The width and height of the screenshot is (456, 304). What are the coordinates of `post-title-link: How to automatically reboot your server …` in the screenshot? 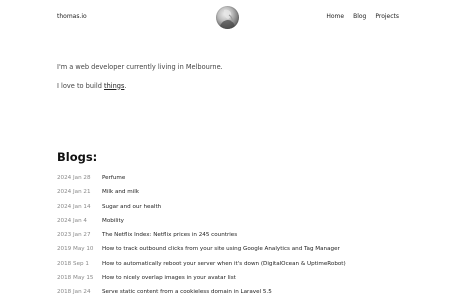 It's located at (224, 264).